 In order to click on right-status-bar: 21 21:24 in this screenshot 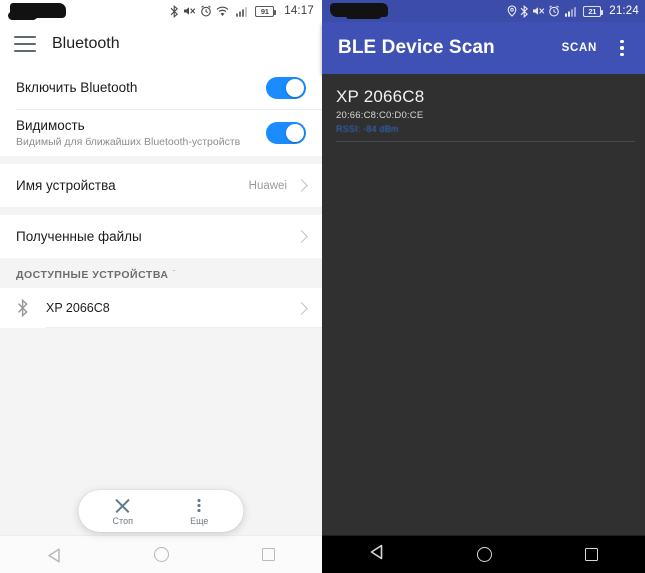, I will do `click(483, 11)`.